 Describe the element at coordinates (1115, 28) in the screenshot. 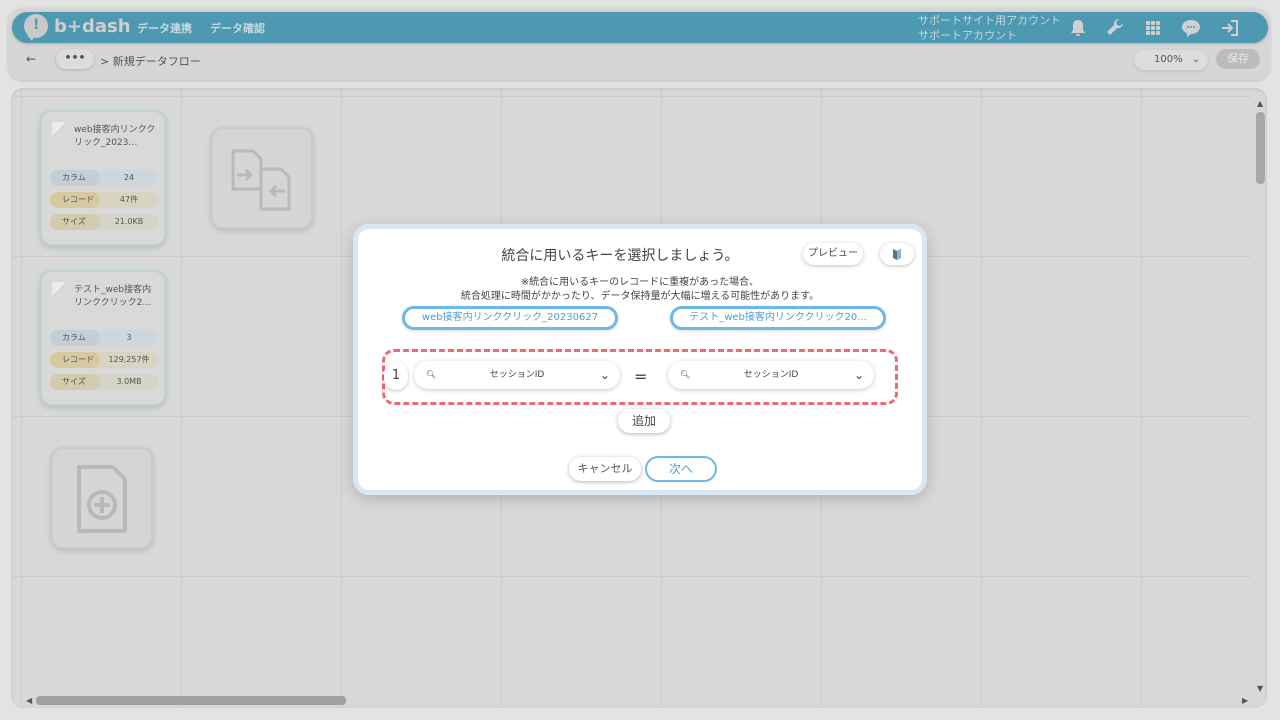

I see `wrench-icon` at that location.